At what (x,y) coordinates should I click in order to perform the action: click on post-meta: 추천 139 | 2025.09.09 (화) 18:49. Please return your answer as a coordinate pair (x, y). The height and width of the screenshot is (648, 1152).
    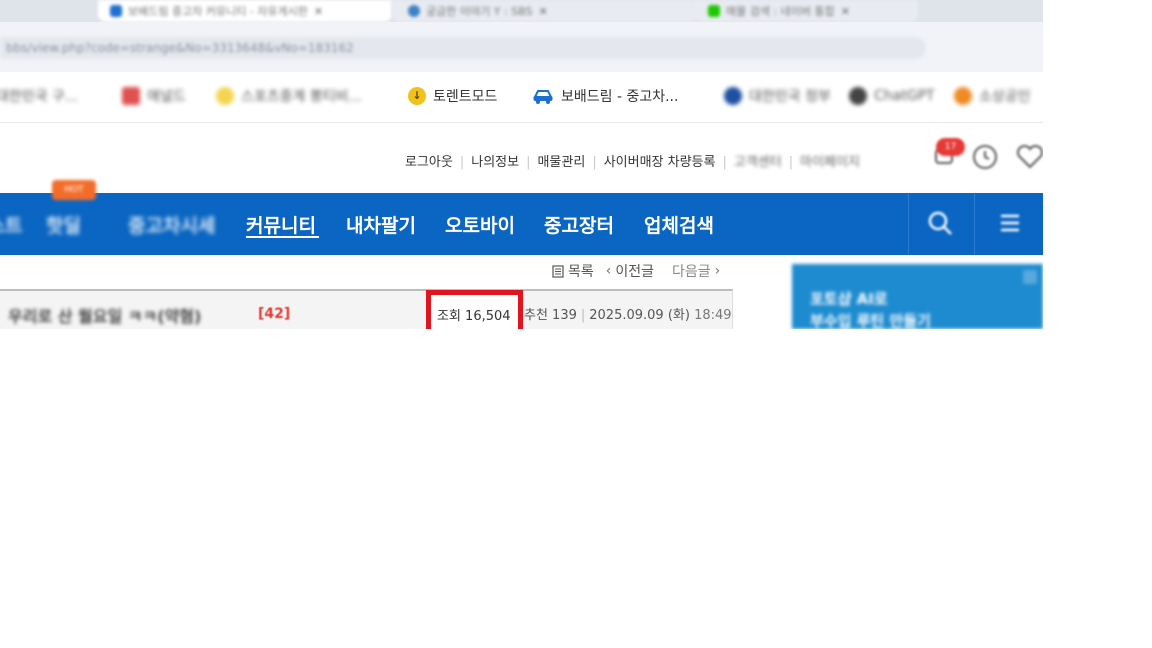
    Looking at the image, I should click on (628, 315).